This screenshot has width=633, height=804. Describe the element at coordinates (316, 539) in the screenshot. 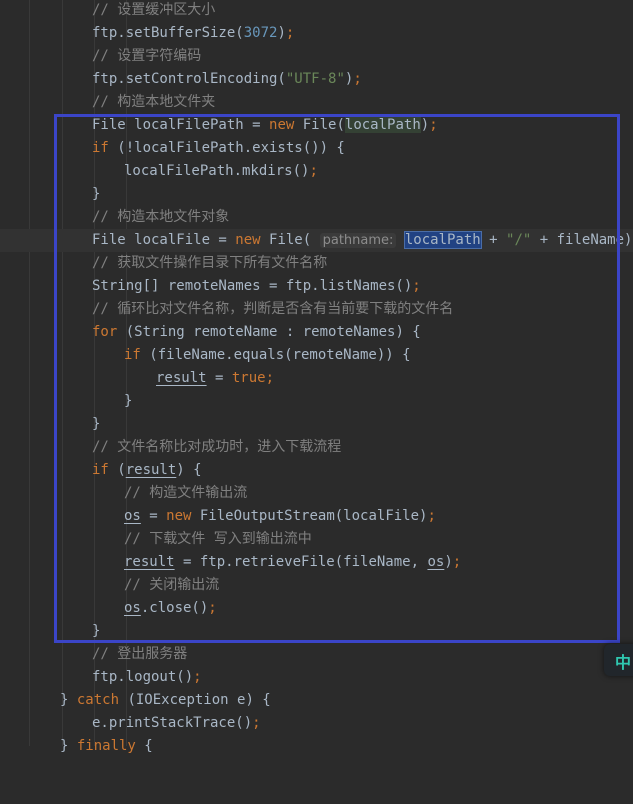

I see `code-line: // 下载文件 写入到输出流中` at that location.